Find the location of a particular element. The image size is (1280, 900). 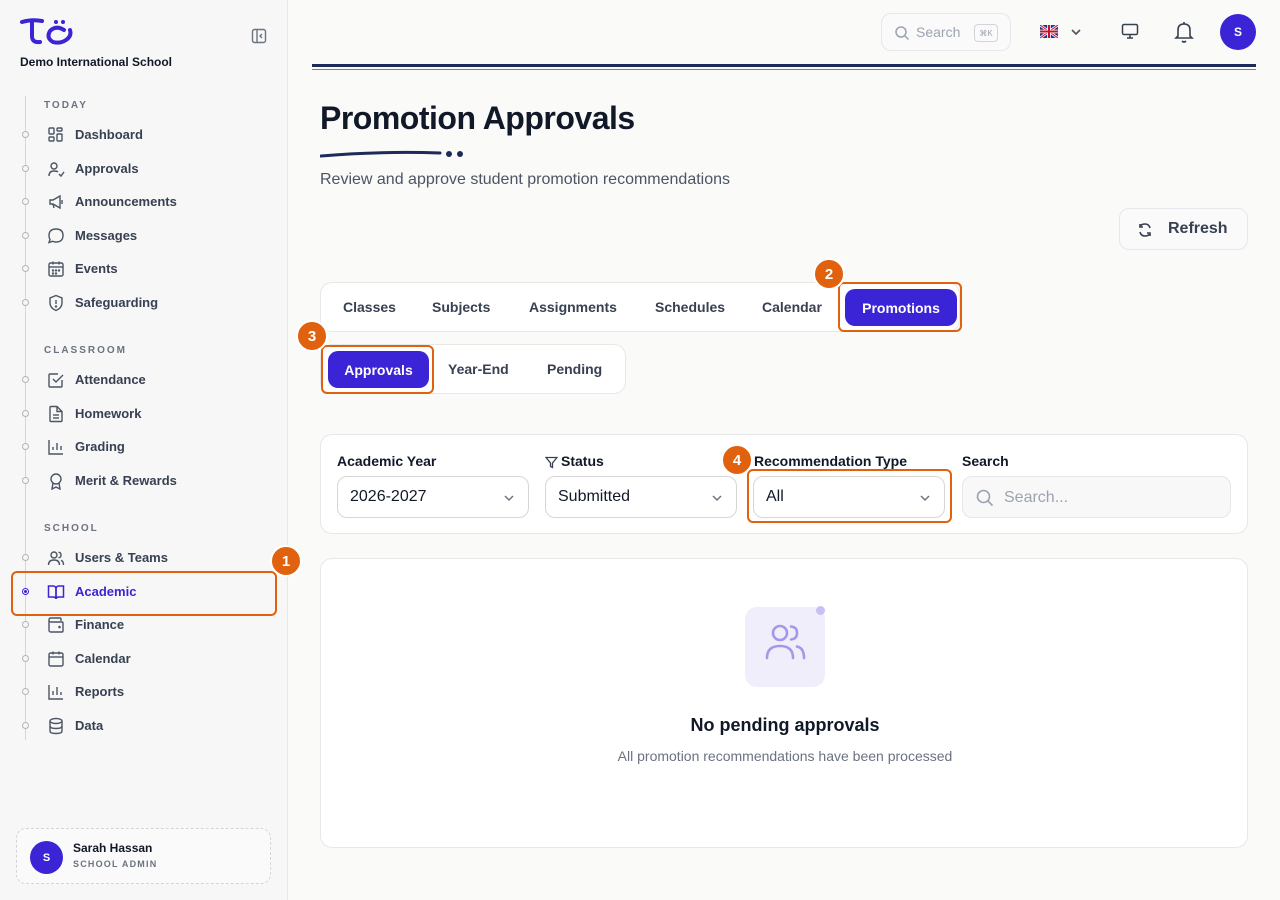

recommendation-type-label: Recommendation Type is located at coordinates (830, 461).